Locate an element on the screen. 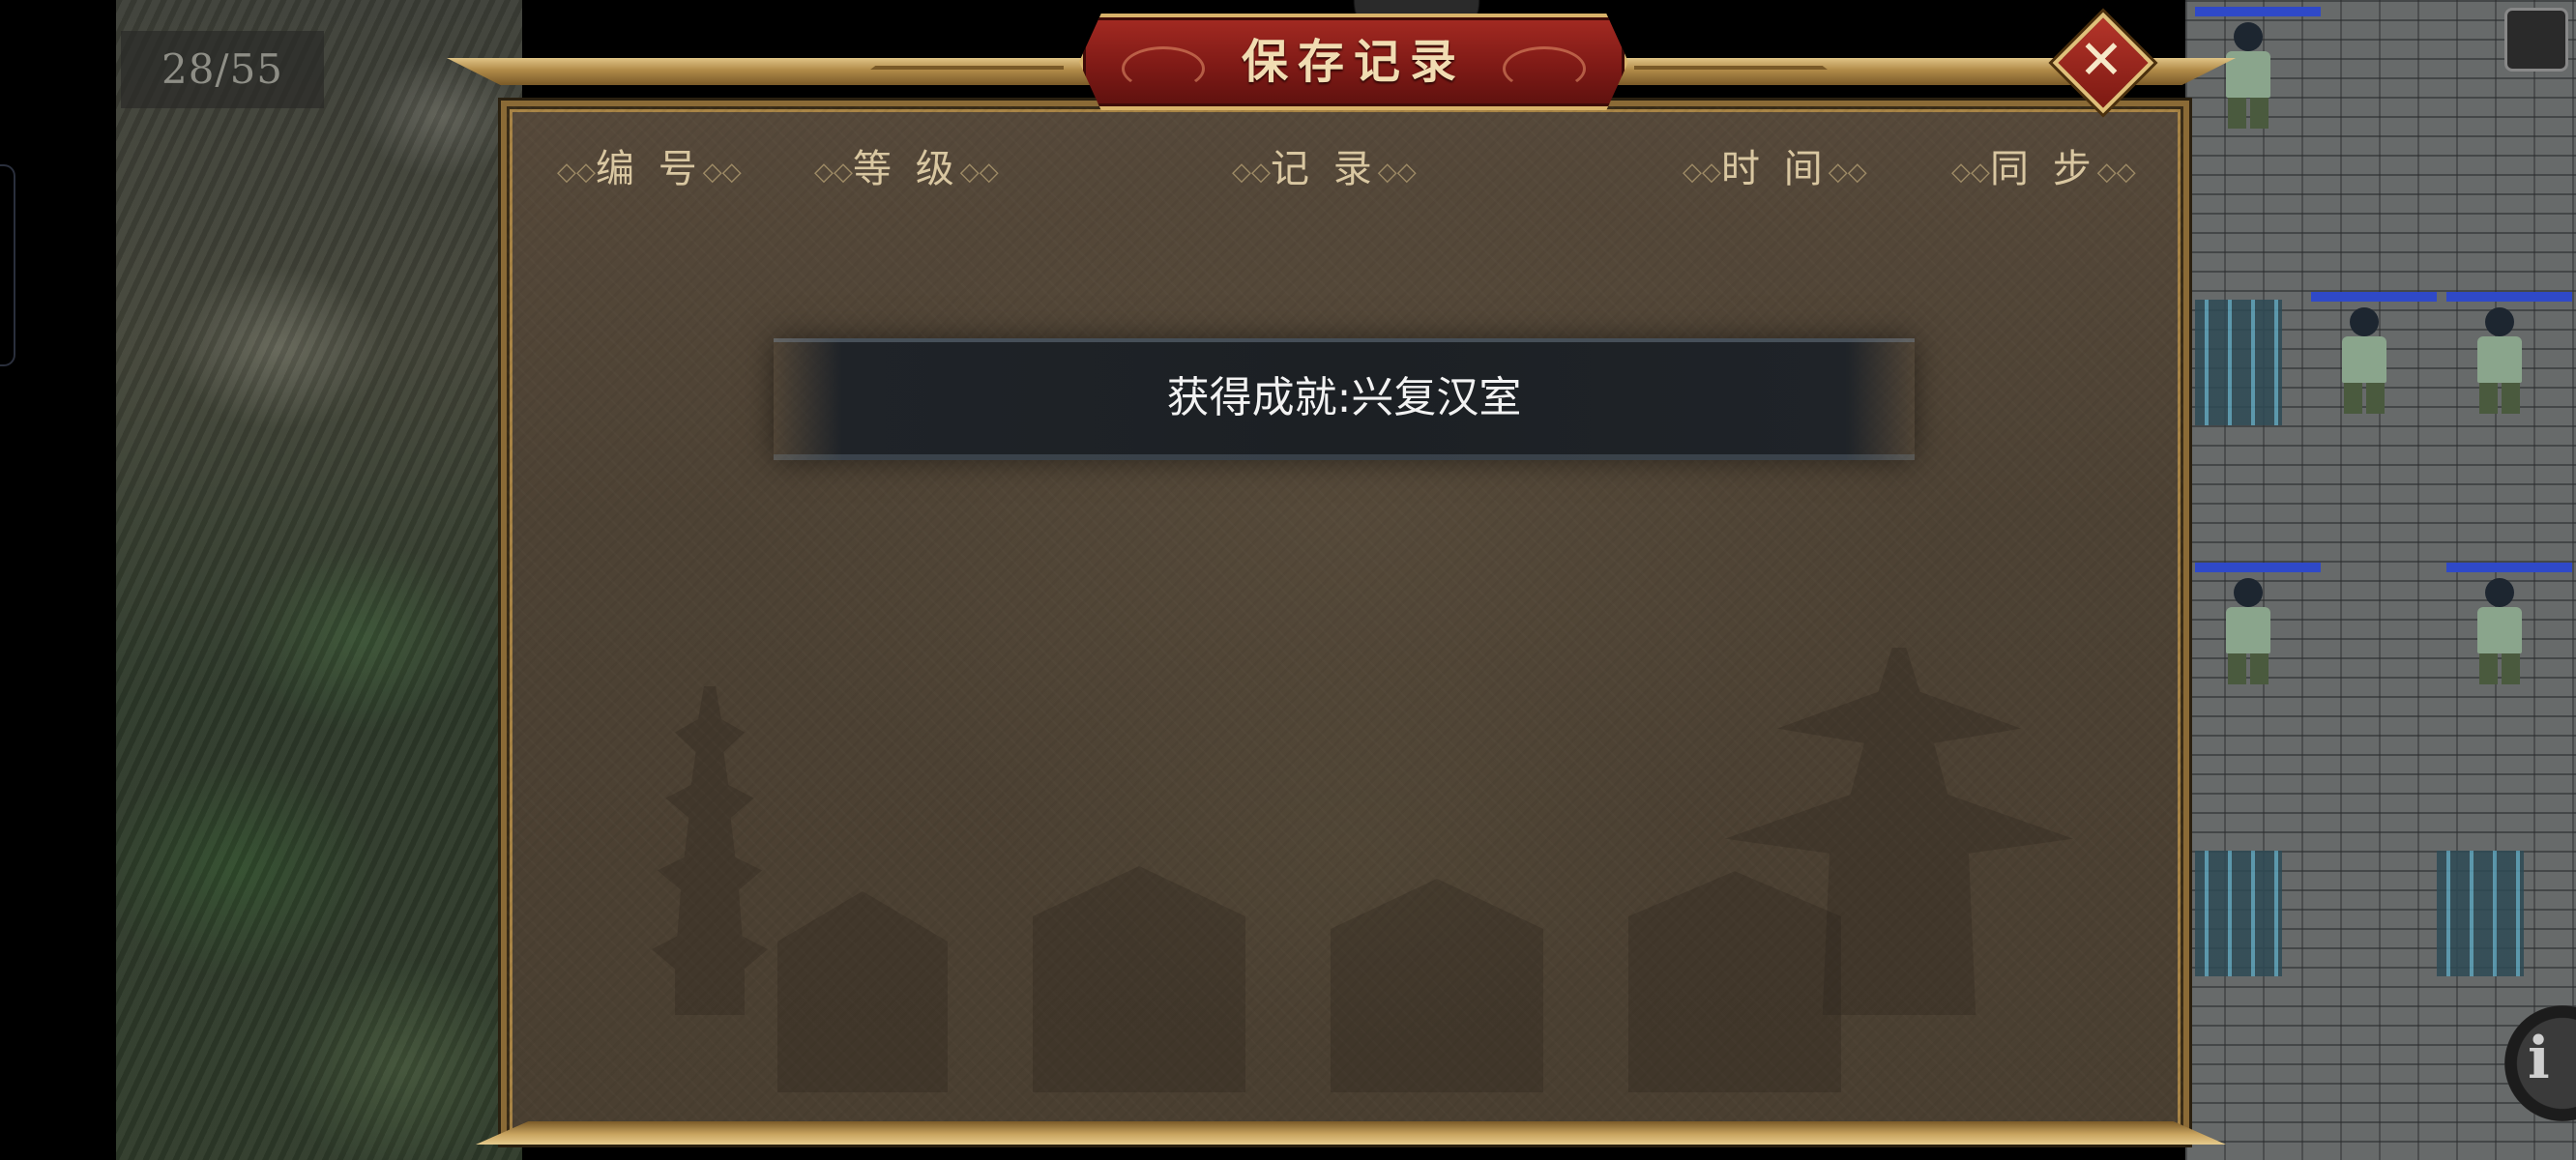 The height and width of the screenshot is (1160, 2576). title-wing-right is located at coordinates (1731, 55).